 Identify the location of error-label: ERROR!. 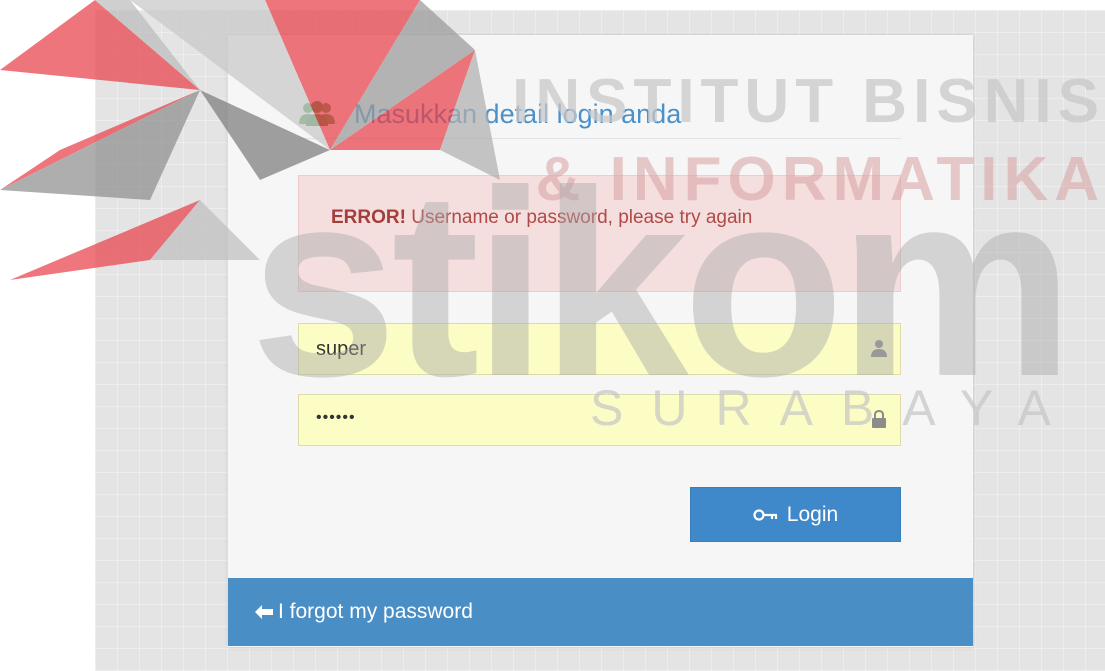
(368, 217).